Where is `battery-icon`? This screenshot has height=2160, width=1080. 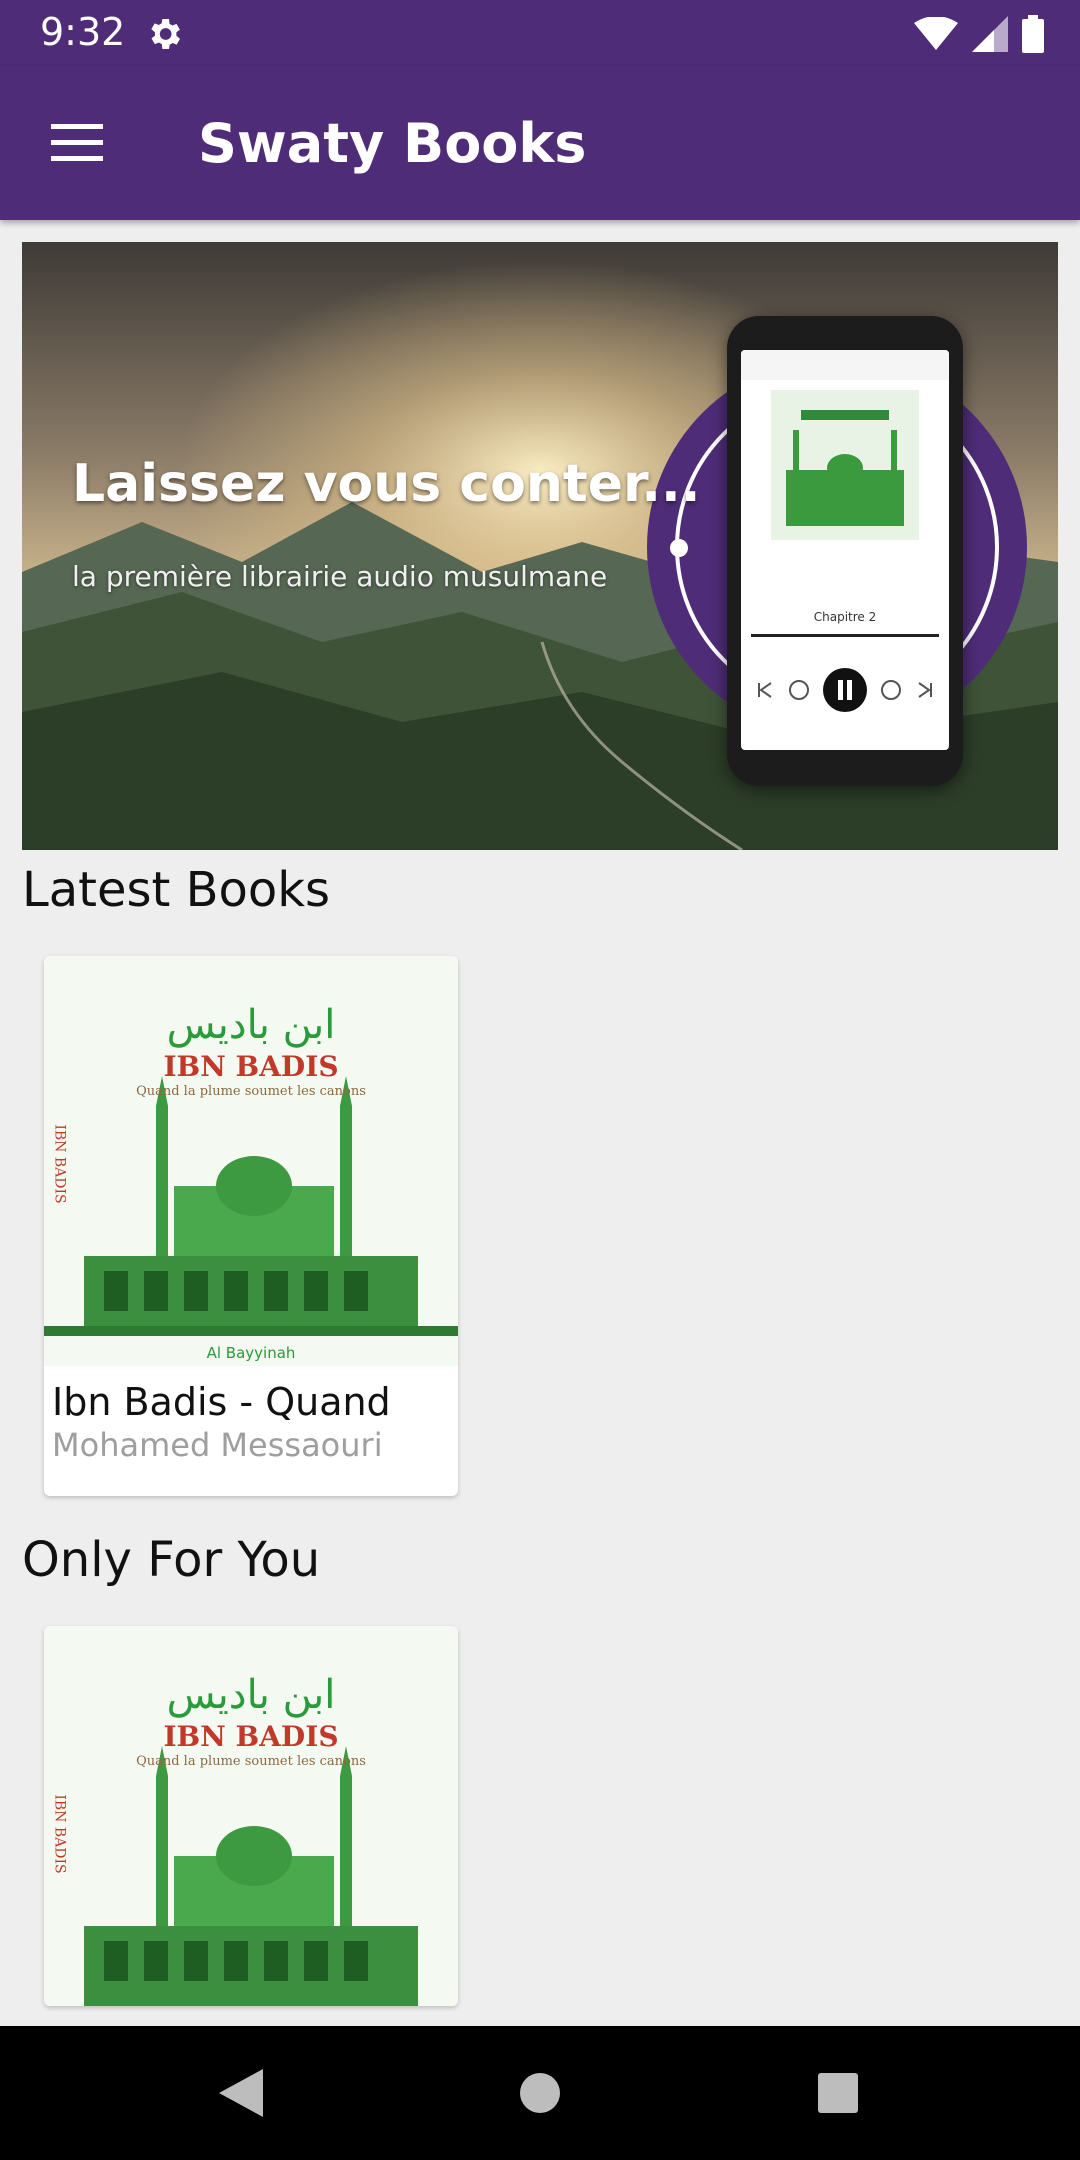 battery-icon is located at coordinates (1033, 34).